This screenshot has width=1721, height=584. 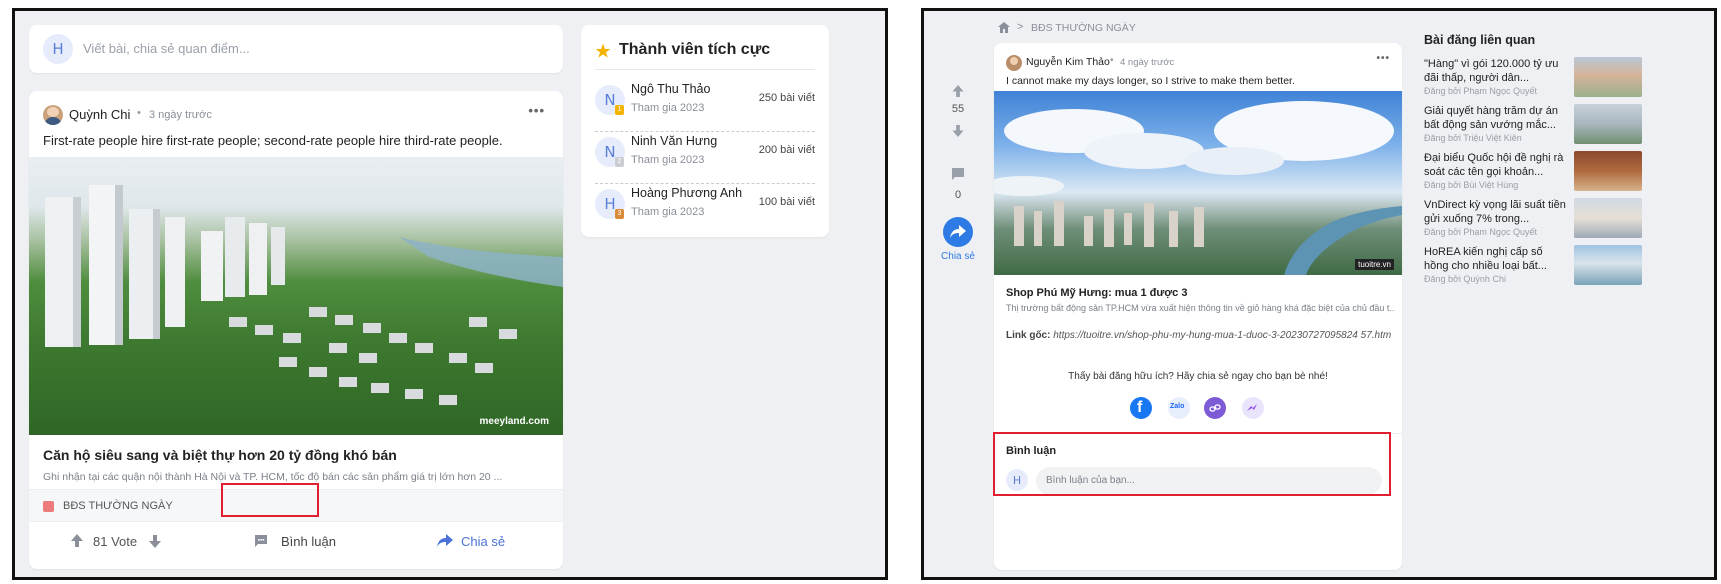 I want to click on share-button: Chia sẻ, so click(x=483, y=541).